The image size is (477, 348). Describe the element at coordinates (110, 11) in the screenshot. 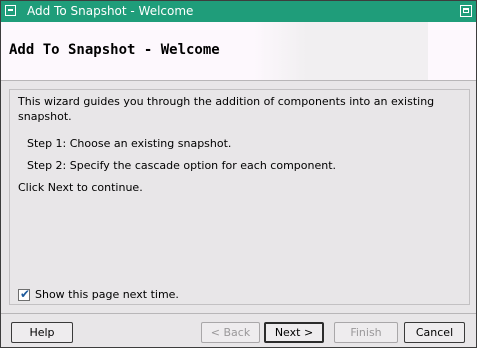

I see `window-title: Add To Snapshot - Welcome` at that location.